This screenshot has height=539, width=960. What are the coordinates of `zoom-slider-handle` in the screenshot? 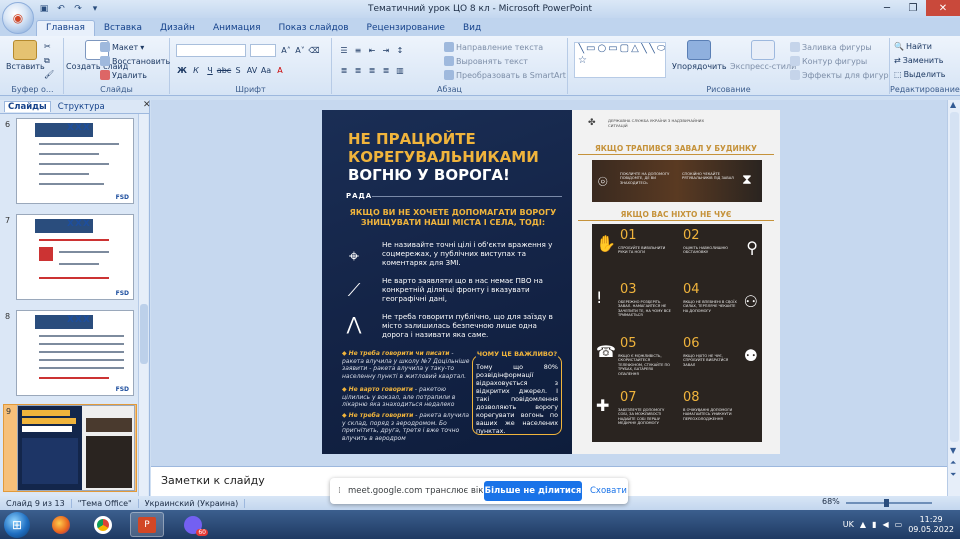 It's located at (886, 503).